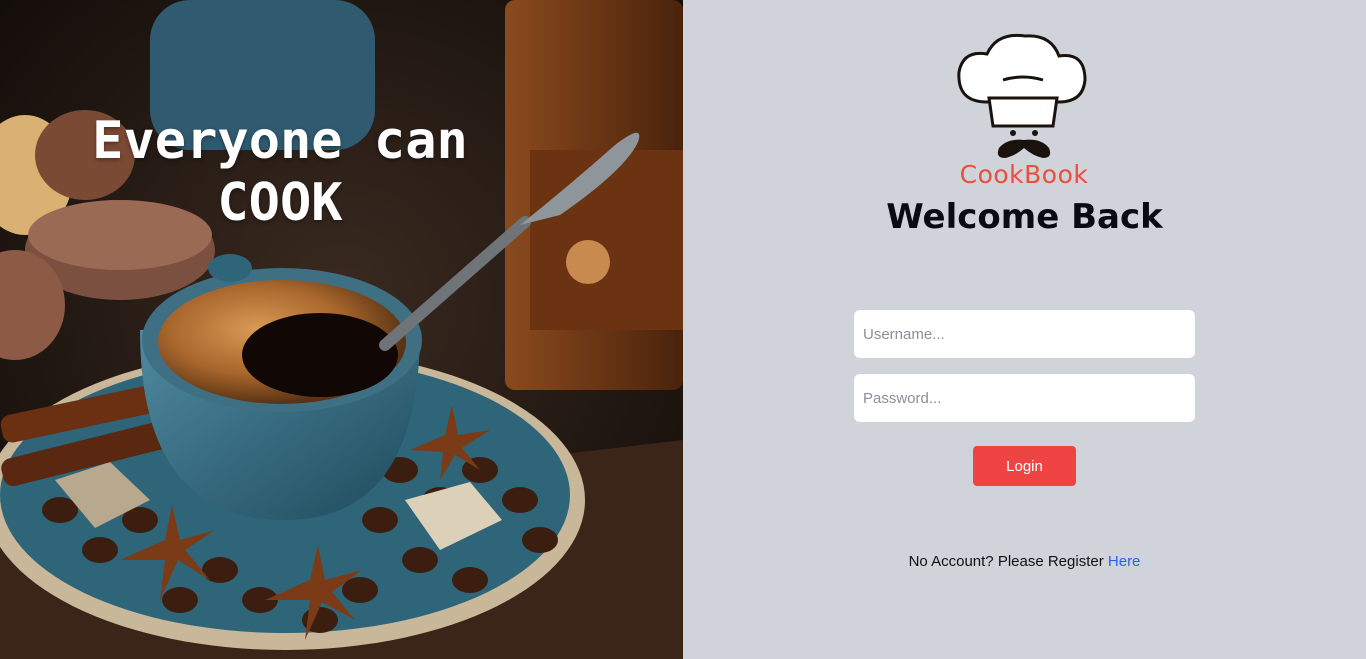 This screenshot has height=659, width=1366. I want to click on register-link: Here, so click(1124, 561).